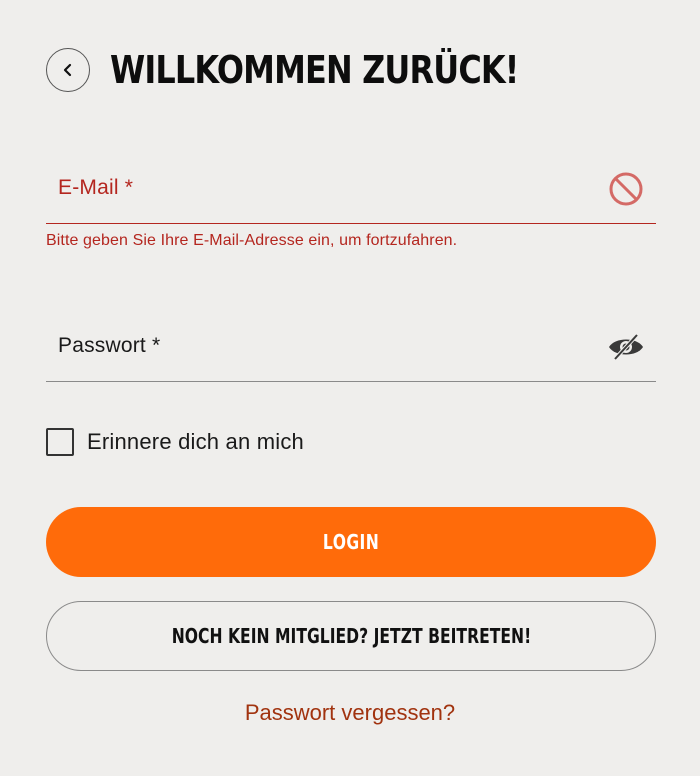 This screenshot has width=700, height=776. I want to click on eye-slash-icon, so click(626, 347).